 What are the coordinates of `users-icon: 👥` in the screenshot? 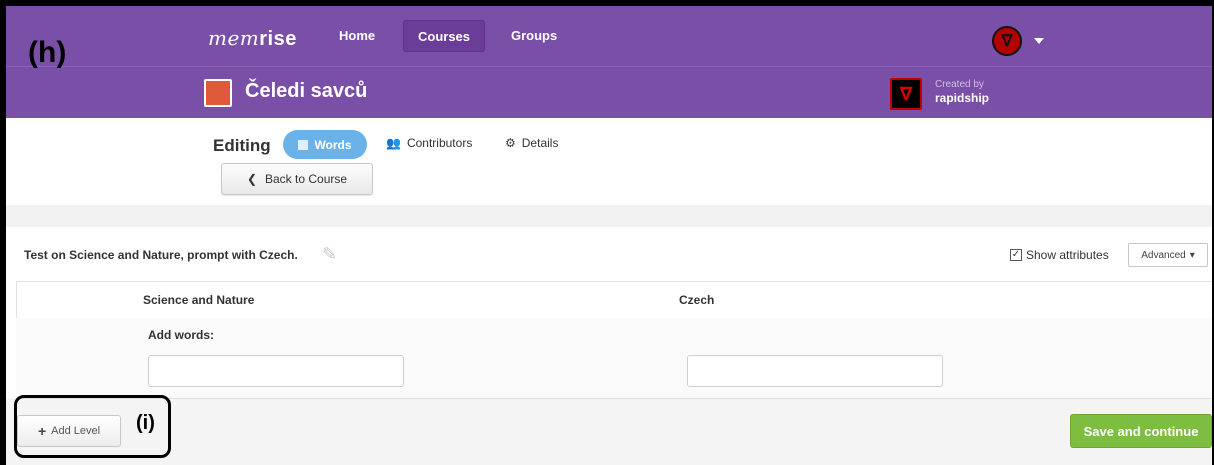 It's located at (393, 143).